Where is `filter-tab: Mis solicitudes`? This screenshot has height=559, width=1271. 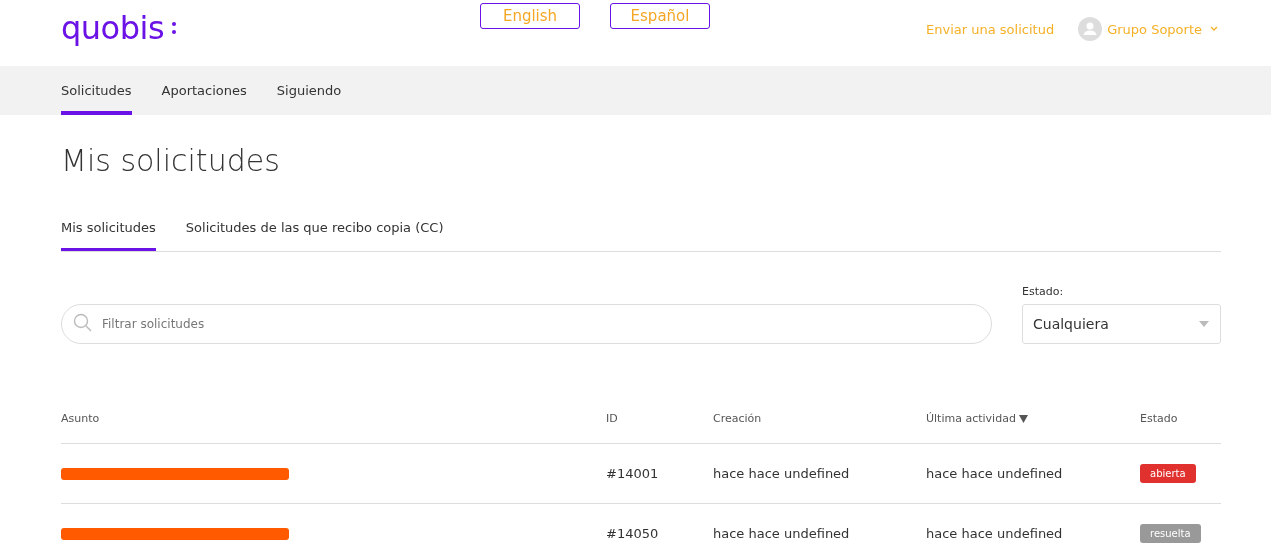 filter-tab: Mis solicitudes is located at coordinates (108, 233).